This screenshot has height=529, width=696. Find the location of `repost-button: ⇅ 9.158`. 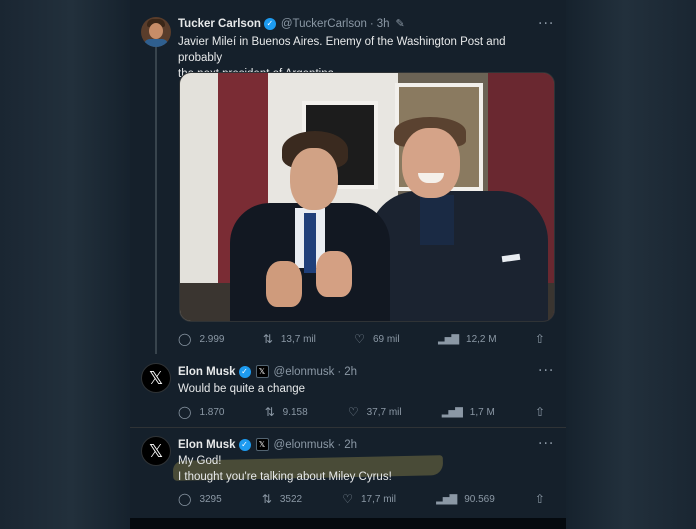

repost-button: ⇅ 9.158 is located at coordinates (286, 412).